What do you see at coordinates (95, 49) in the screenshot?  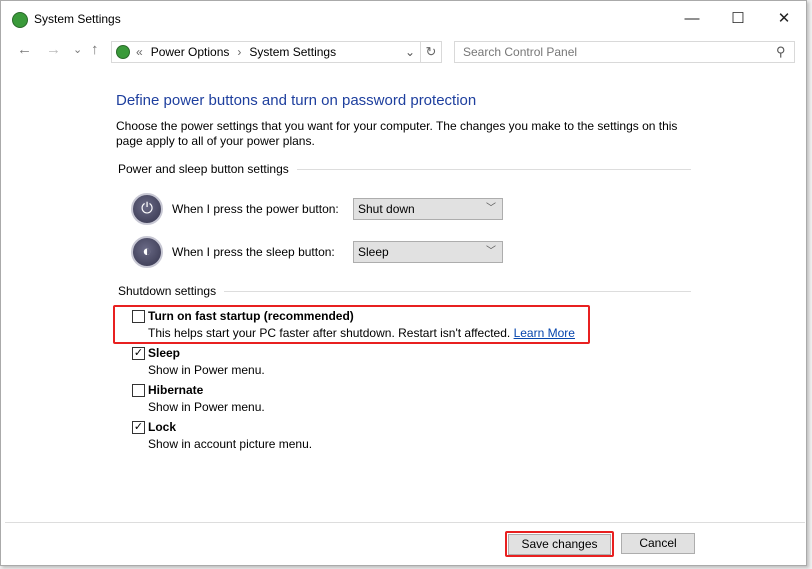 I see `up-arrow-icon: ↑` at bounding box center [95, 49].